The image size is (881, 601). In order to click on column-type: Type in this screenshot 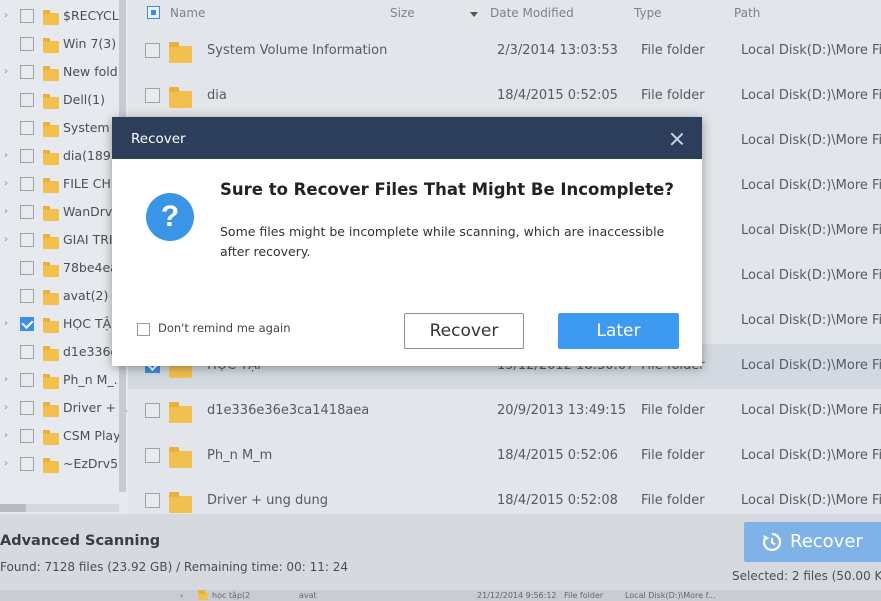, I will do `click(648, 13)`.